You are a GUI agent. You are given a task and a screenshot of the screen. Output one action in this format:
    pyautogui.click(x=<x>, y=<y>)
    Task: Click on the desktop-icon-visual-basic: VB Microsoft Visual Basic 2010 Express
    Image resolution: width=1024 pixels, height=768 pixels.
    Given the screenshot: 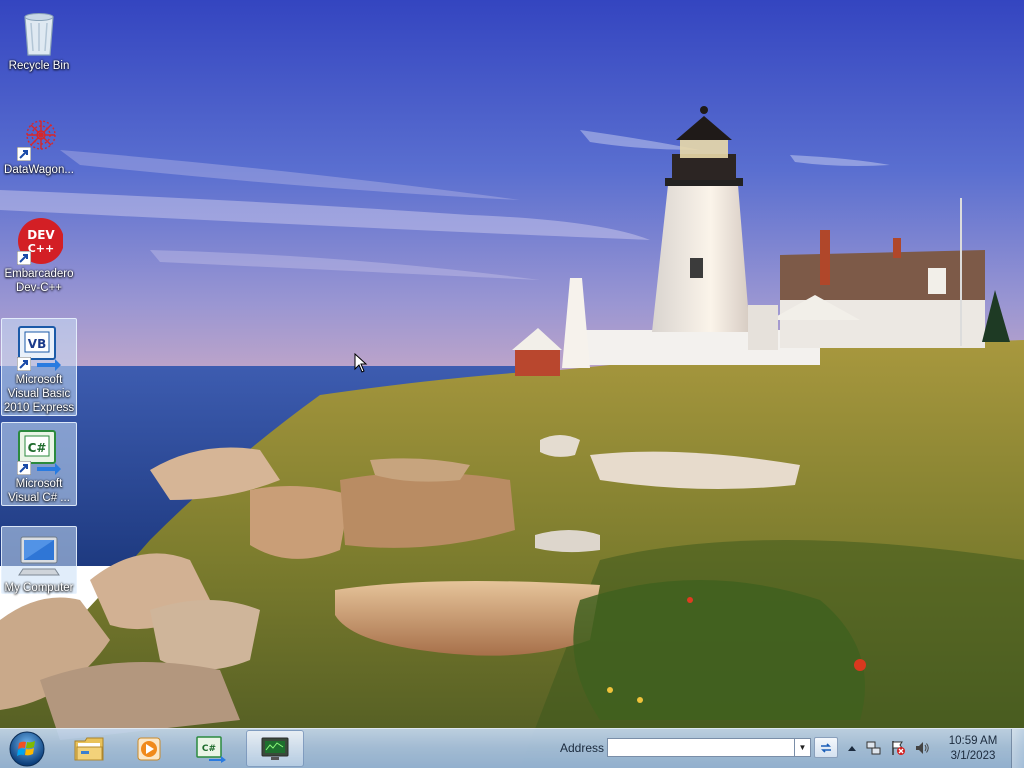 What is the action you would take?
    pyautogui.click(x=39, y=367)
    